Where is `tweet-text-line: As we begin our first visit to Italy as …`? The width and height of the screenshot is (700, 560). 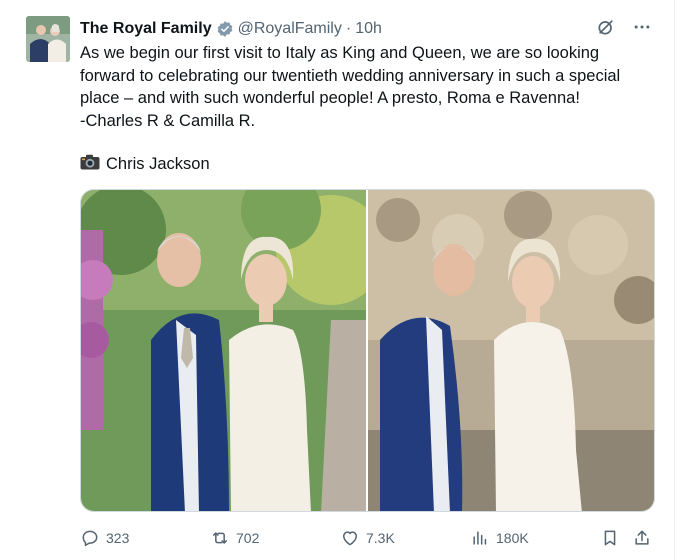
tweet-text-line: As we begin our first visit to Italy as … is located at coordinates (340, 53).